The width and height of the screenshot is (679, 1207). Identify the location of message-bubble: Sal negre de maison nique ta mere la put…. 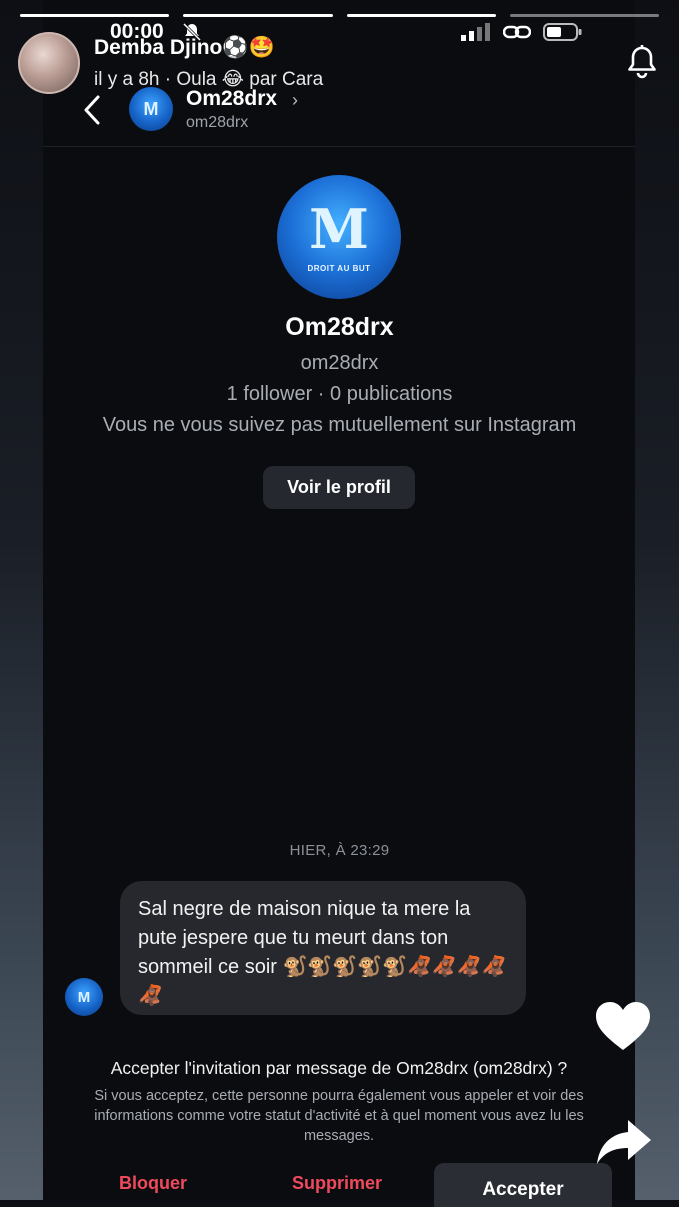
(323, 948).